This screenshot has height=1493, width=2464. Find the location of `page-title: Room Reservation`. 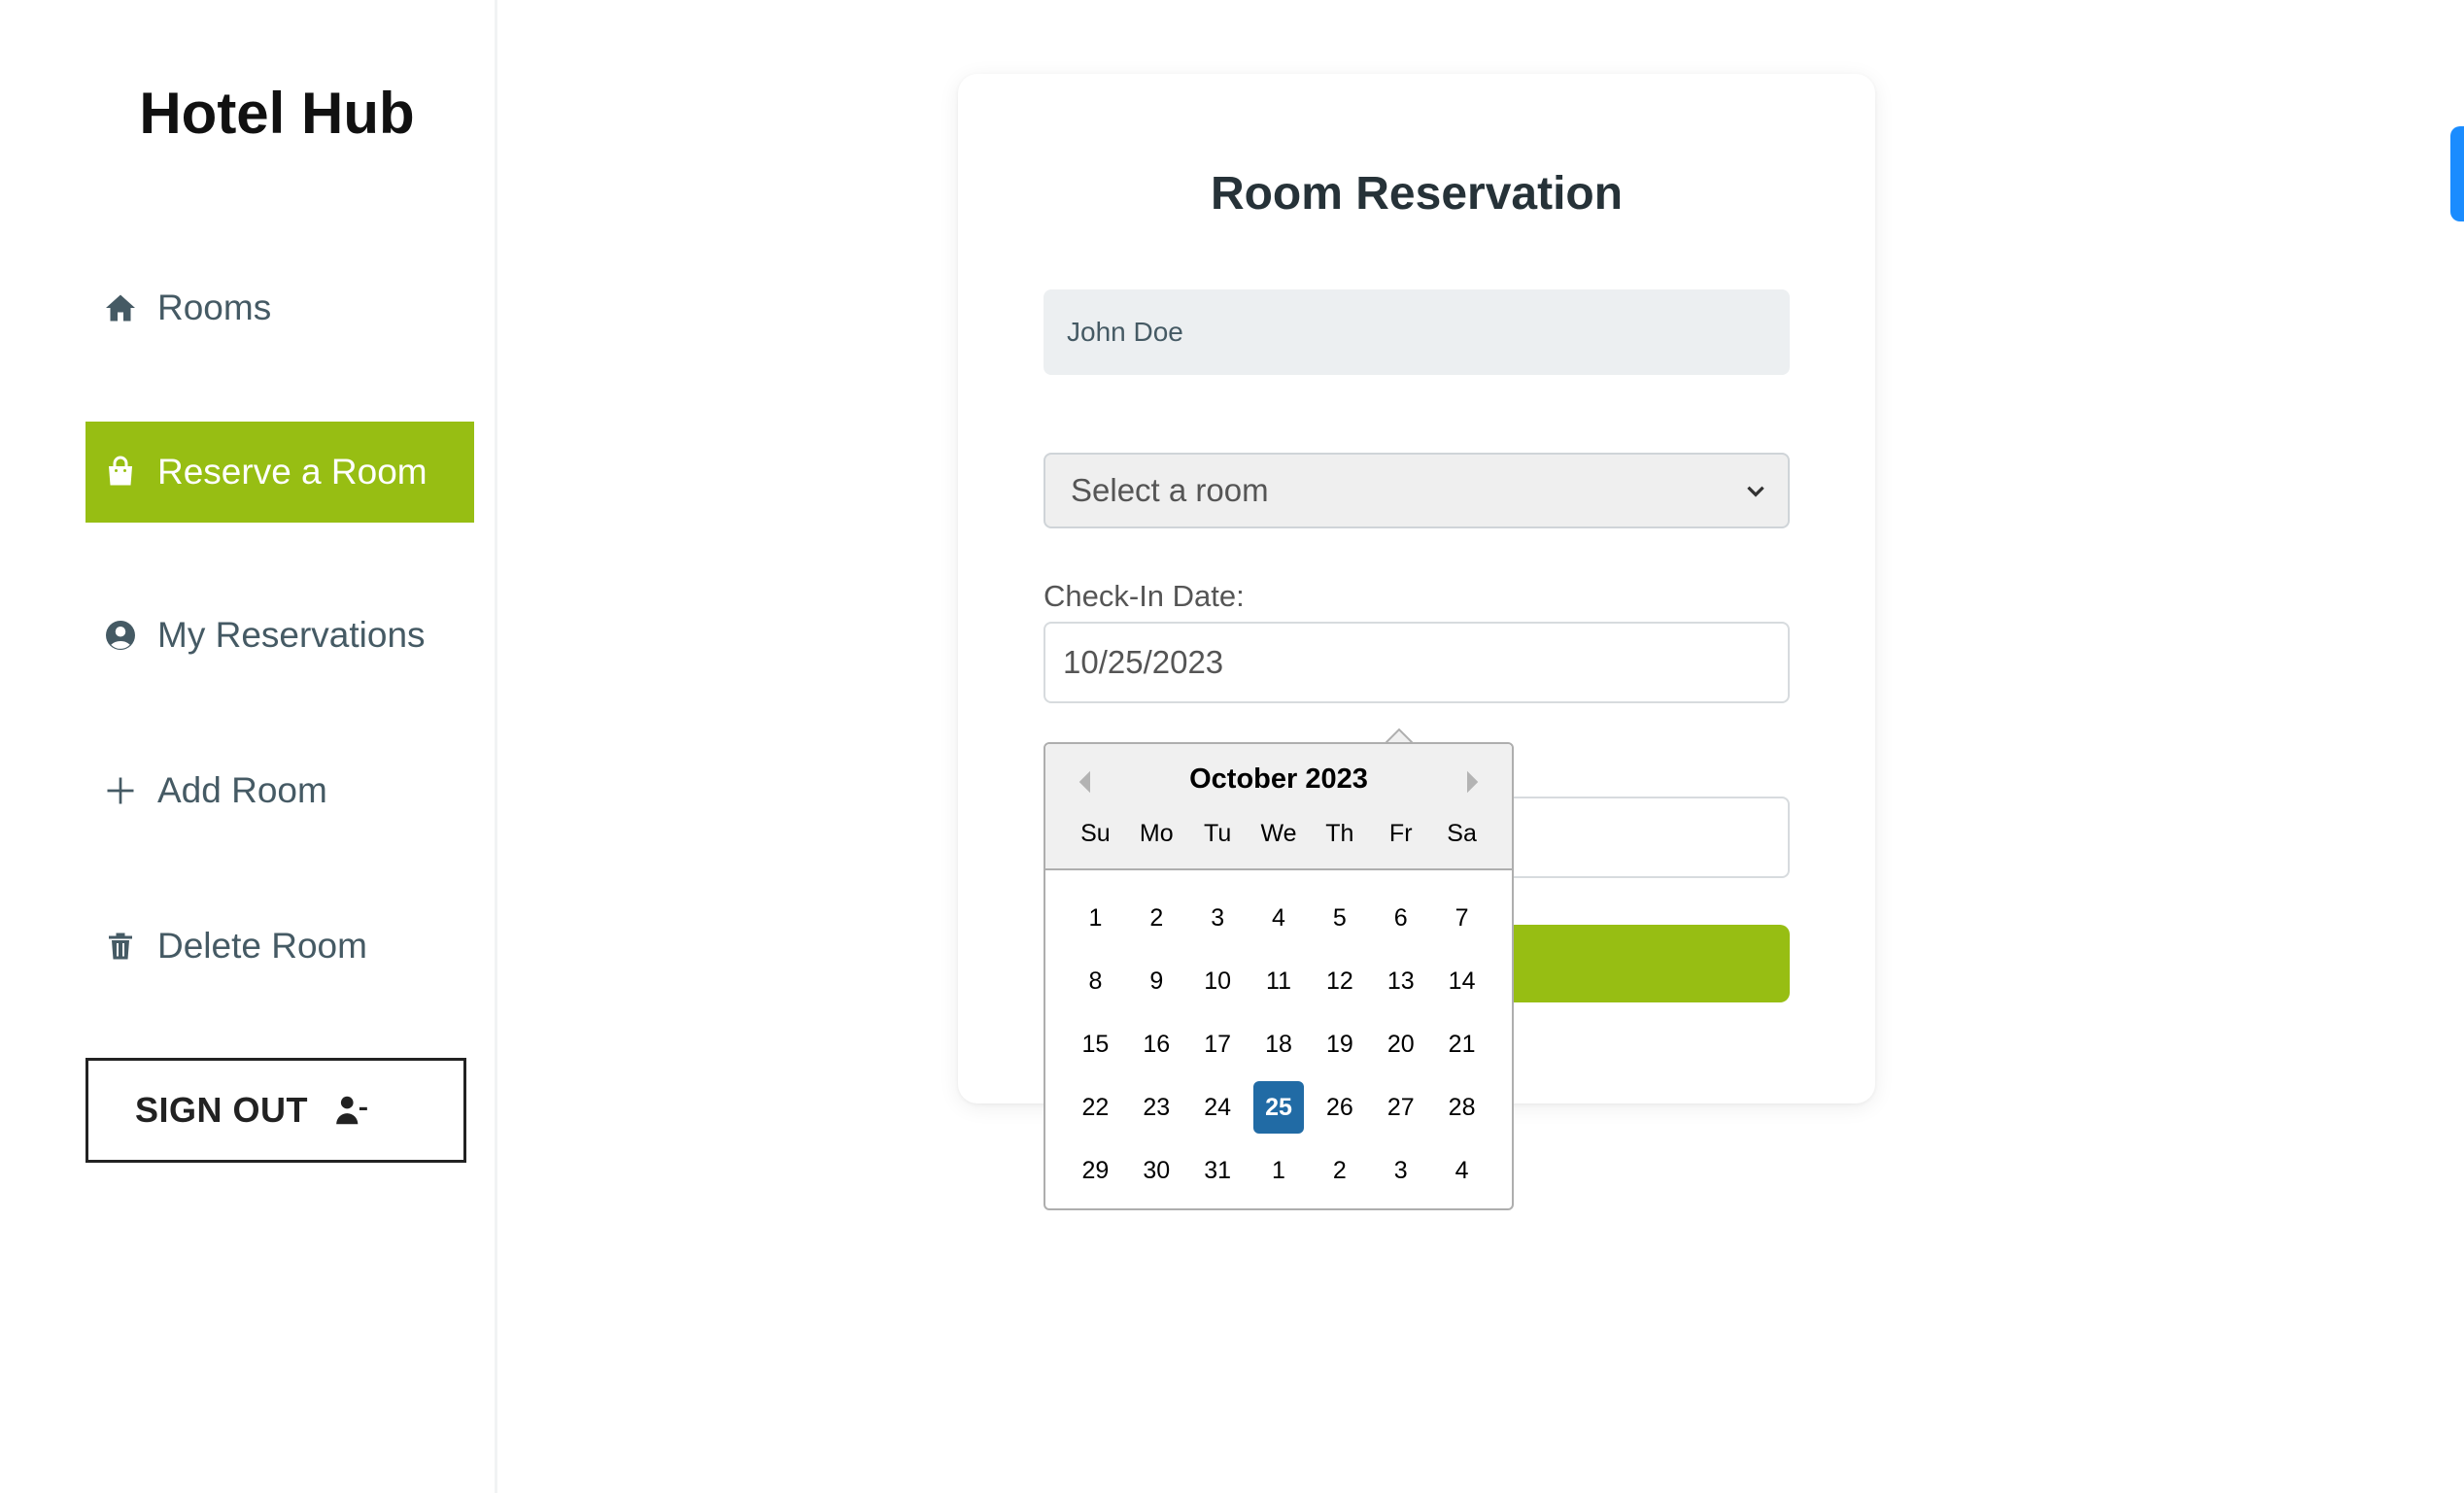

page-title: Room Reservation is located at coordinates (1417, 194).